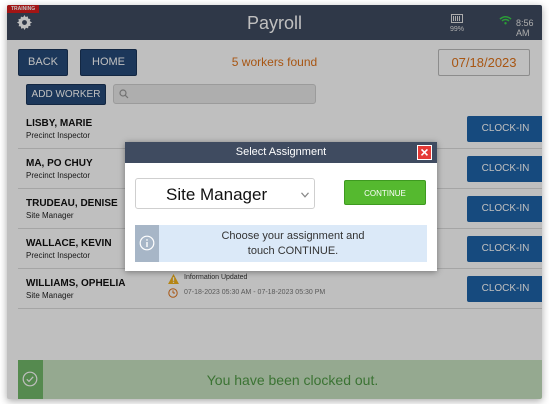 The height and width of the screenshot is (404, 549). What do you see at coordinates (292, 380) in the screenshot?
I see `toast-message: You have been clocked out.` at bounding box center [292, 380].